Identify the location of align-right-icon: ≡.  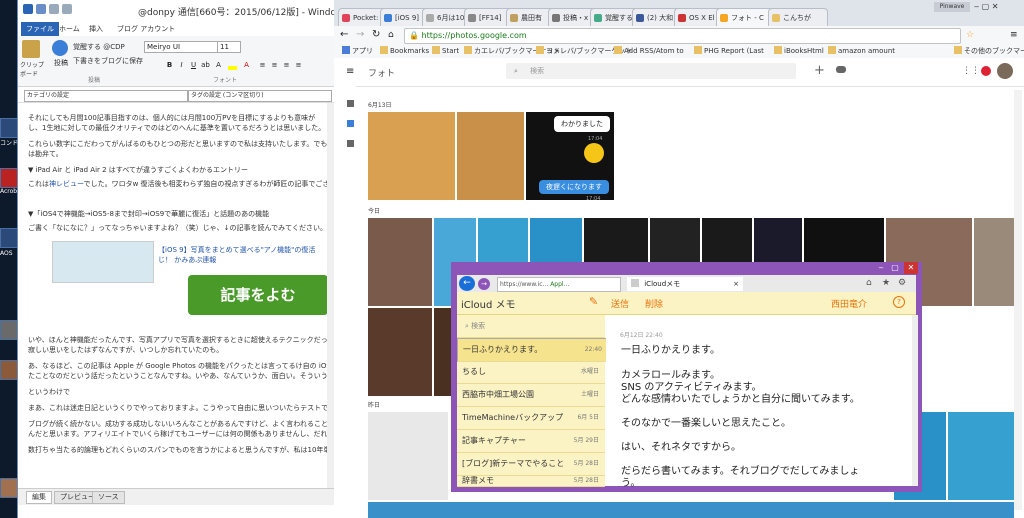
(286, 65).